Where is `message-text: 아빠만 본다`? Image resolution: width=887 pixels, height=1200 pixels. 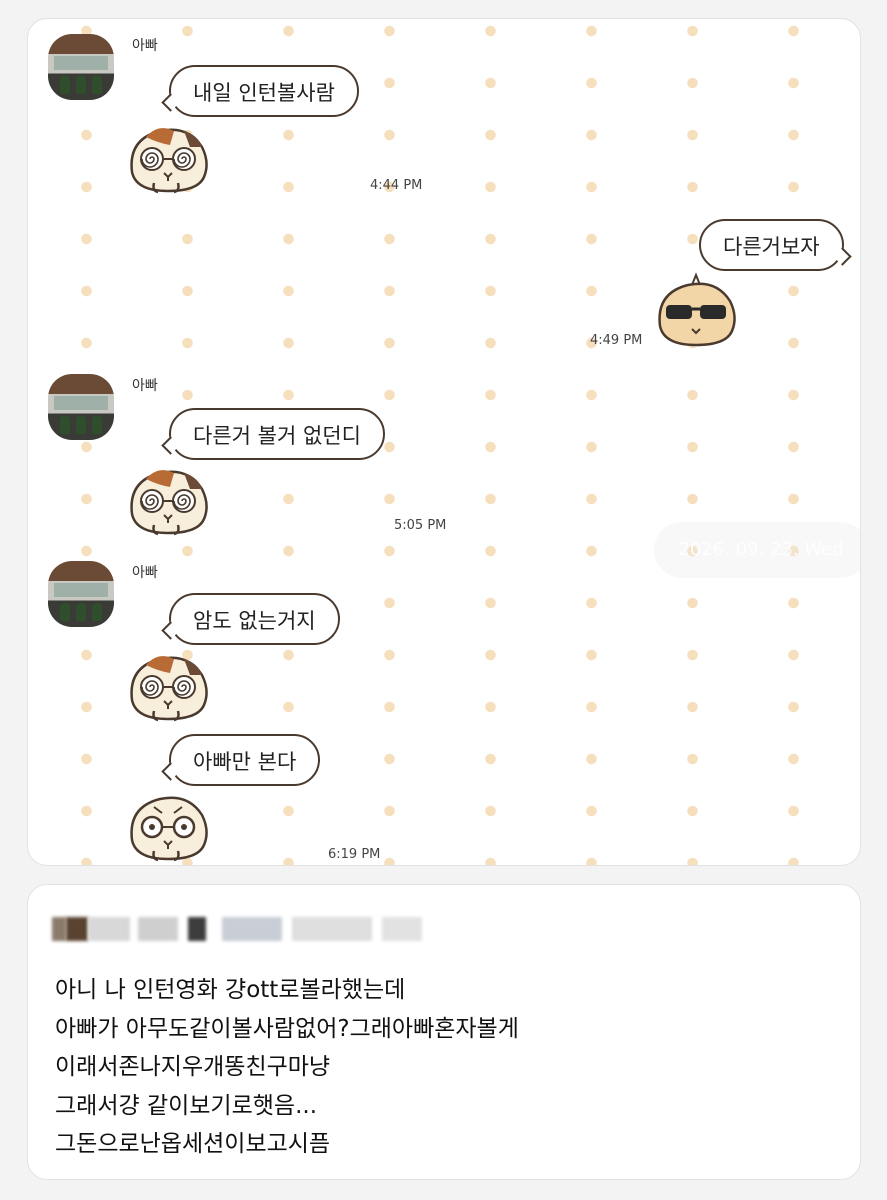
message-text: 아빠만 본다 is located at coordinates (245, 762).